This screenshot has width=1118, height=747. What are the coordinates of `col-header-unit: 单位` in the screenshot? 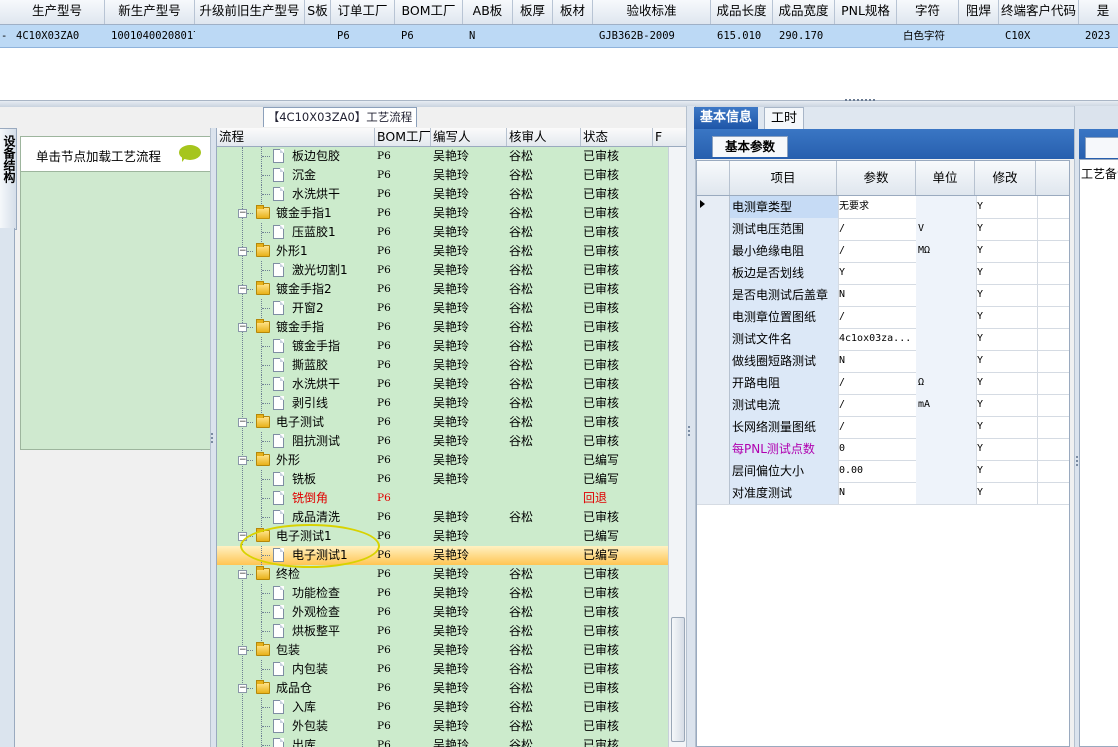 It's located at (945, 178).